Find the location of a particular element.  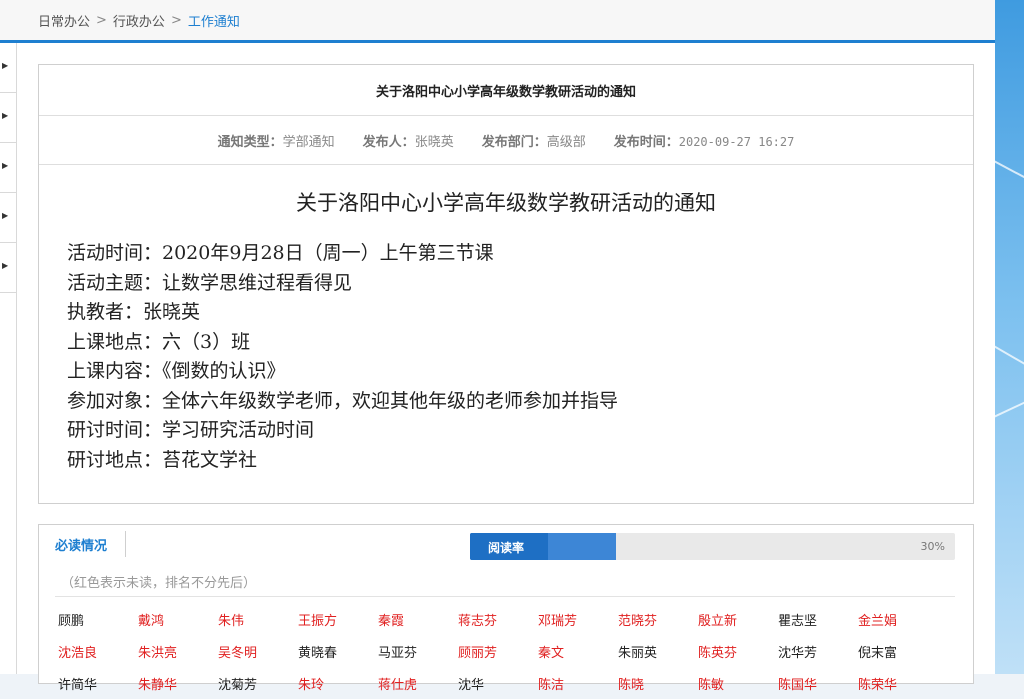

read-status-note: （红色表示未读，排名不分先后） is located at coordinates (159, 583).